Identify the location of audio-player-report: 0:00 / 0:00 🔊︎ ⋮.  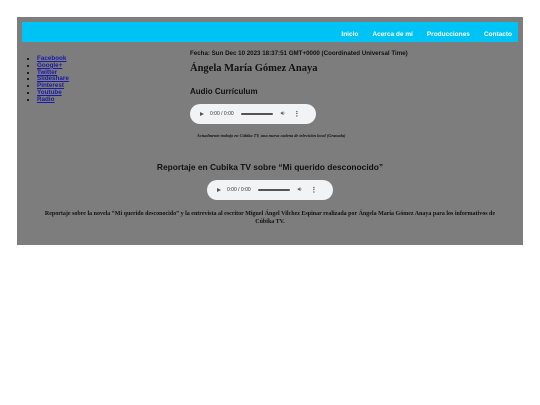
(270, 190).